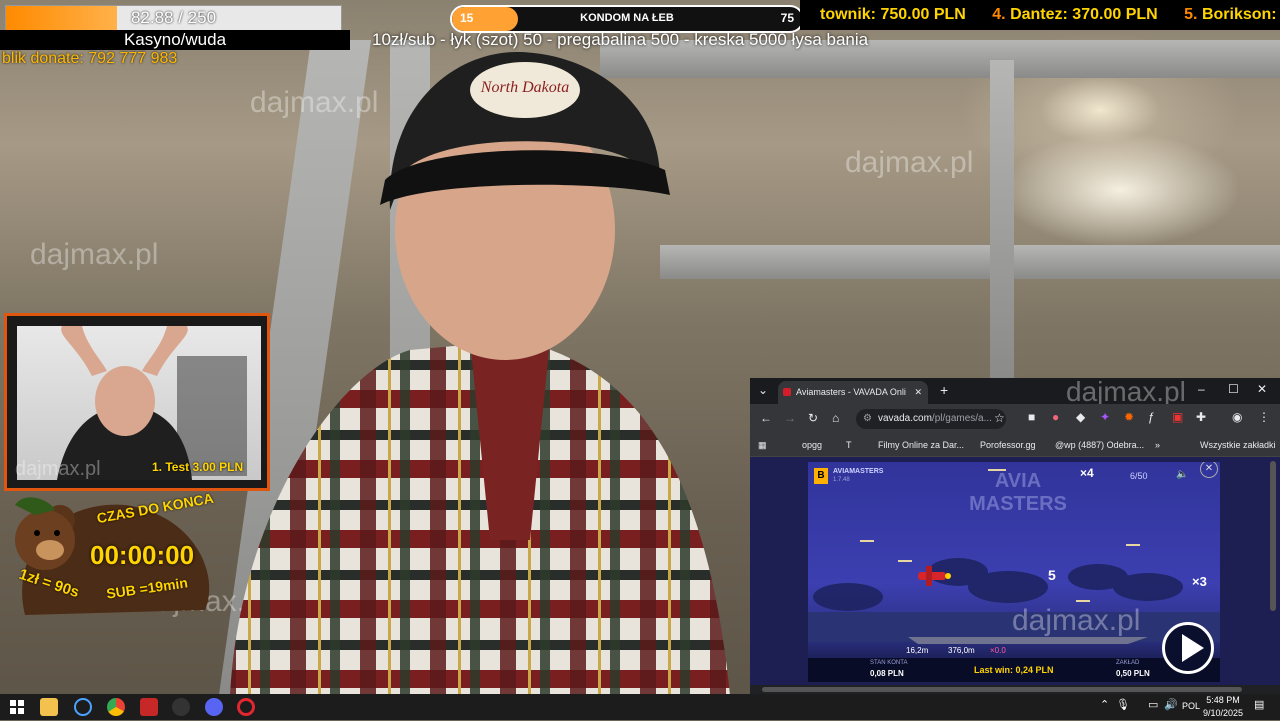 This screenshot has height=721, width=1280. What do you see at coordinates (1264, 417) in the screenshot?
I see `menu-kebab-icon: ⋮` at bounding box center [1264, 417].